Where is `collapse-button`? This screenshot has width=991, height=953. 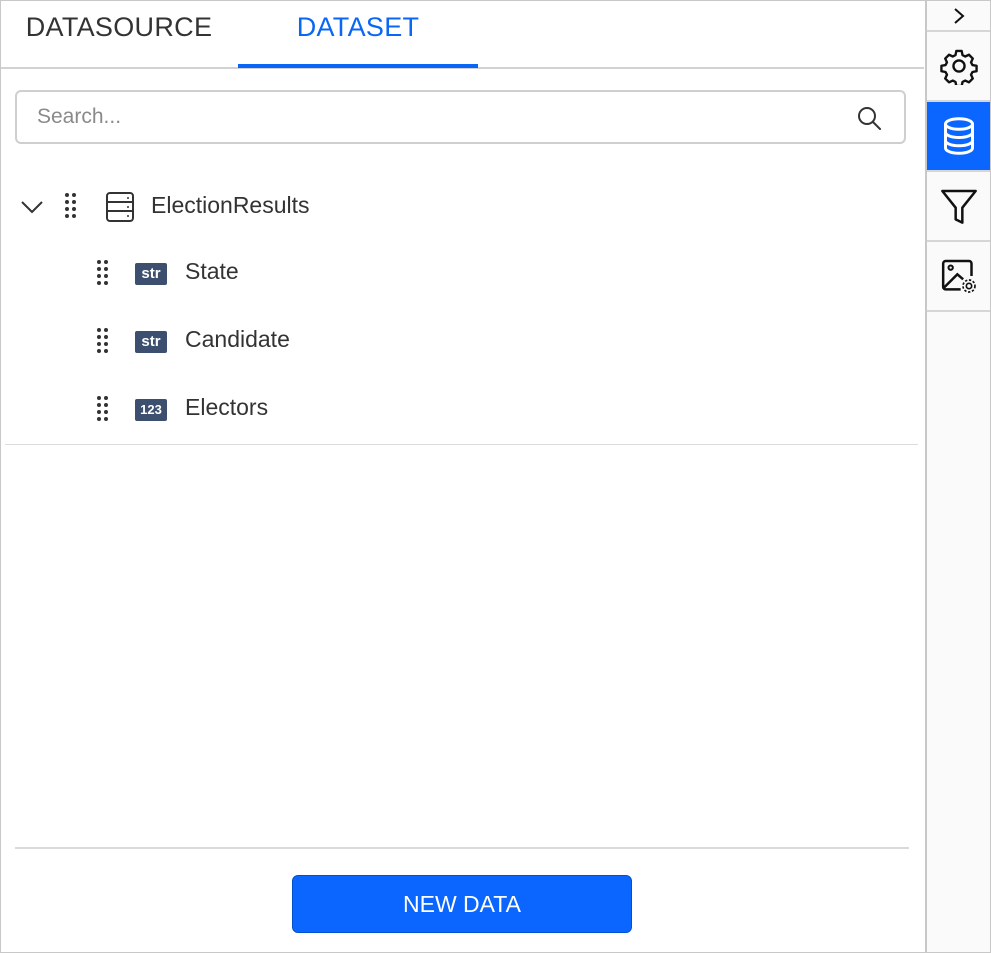 collapse-button is located at coordinates (958, 16).